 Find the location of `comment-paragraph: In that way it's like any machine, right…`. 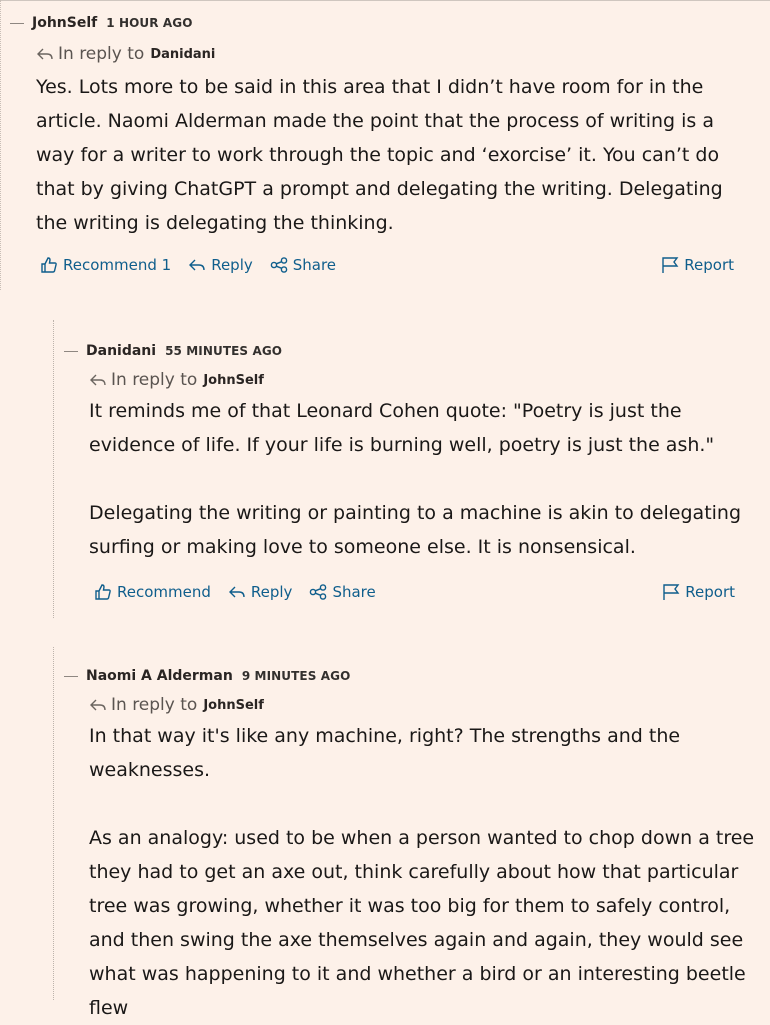

comment-paragraph: In that way it's like any machine, right… is located at coordinates (385, 753).